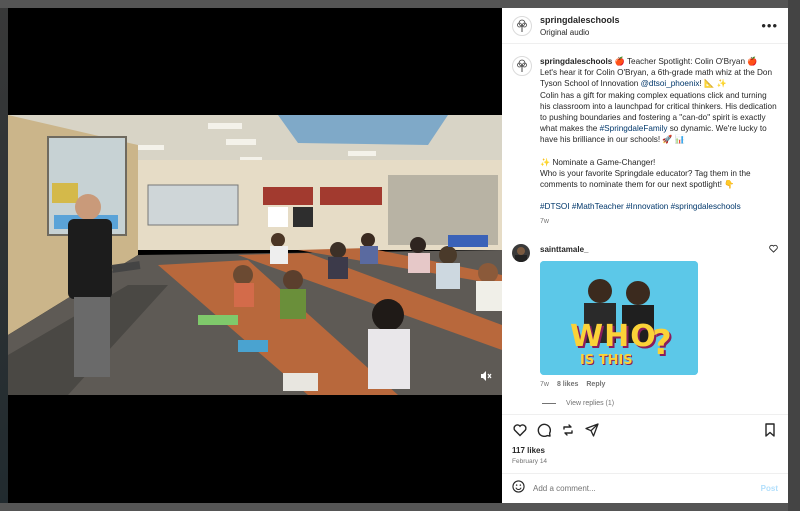 The image size is (800, 511). Describe the element at coordinates (650, 20) in the screenshot. I see `header-username: springdaleschools` at that location.